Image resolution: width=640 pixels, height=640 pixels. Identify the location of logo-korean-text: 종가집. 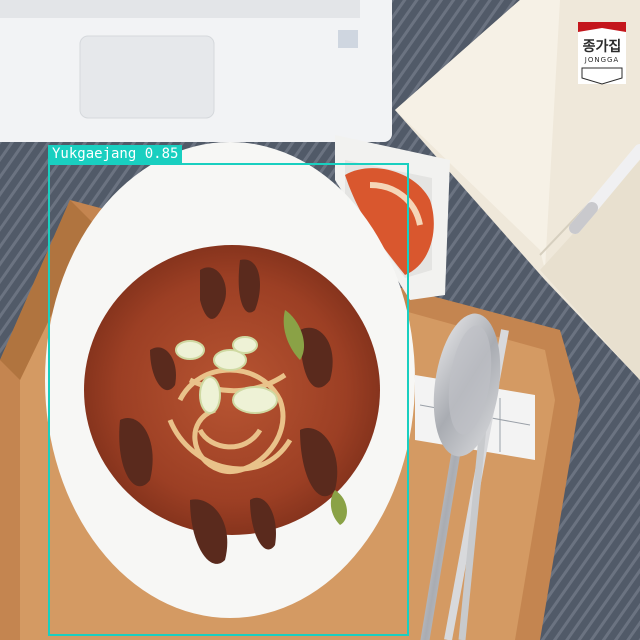
(602, 47).